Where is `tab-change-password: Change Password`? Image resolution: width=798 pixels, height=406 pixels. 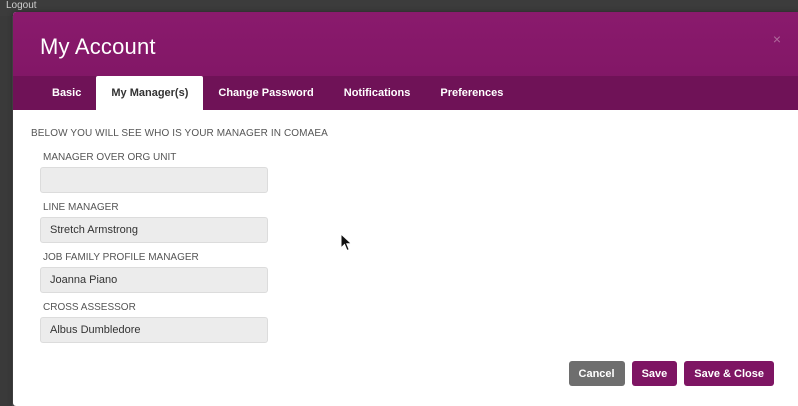
tab-change-password: Change Password is located at coordinates (265, 93).